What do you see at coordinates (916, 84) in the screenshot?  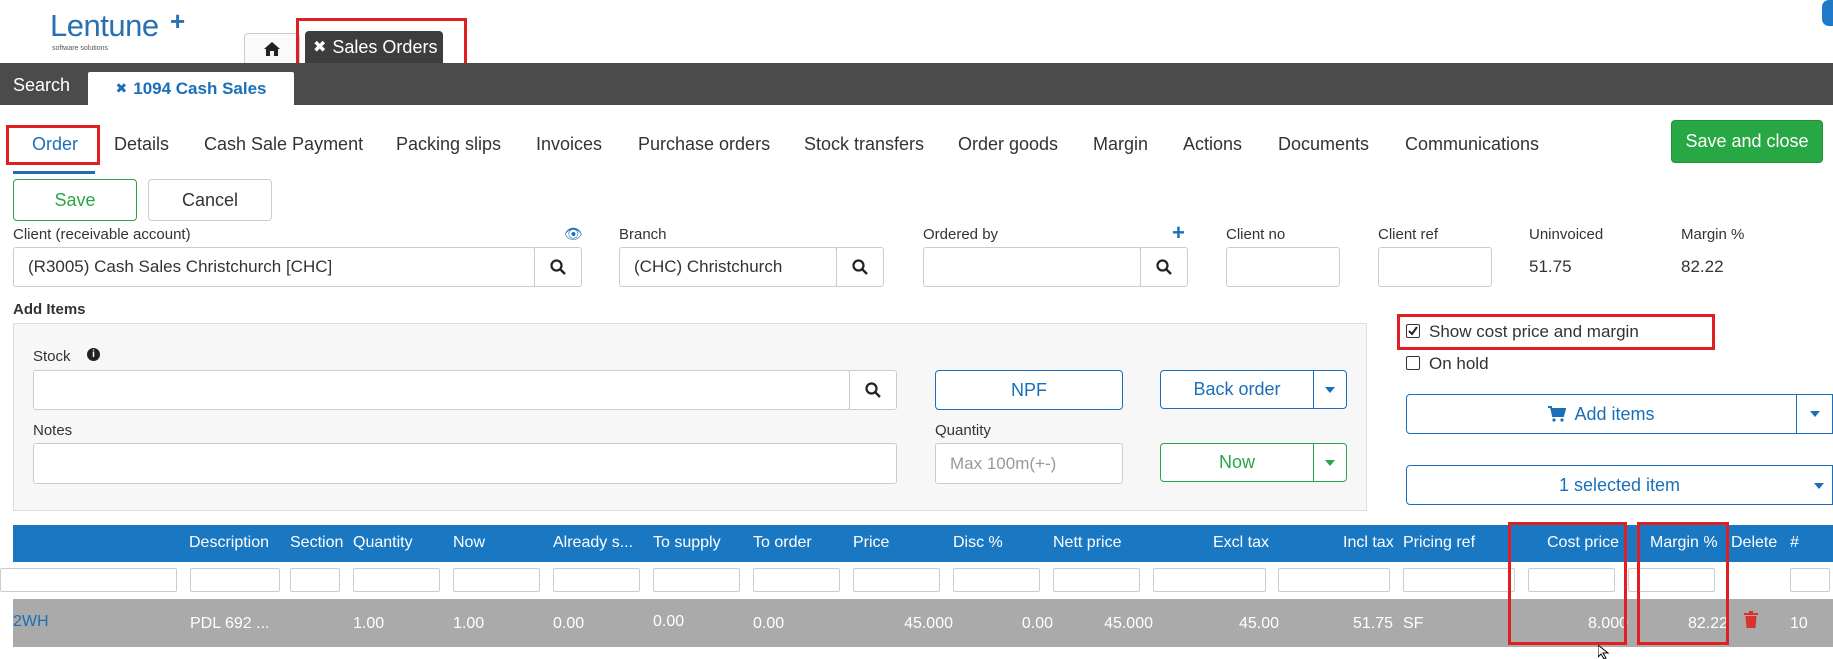 I see `document-tab-bar: Search ✖ 1094 Cash Sales` at bounding box center [916, 84].